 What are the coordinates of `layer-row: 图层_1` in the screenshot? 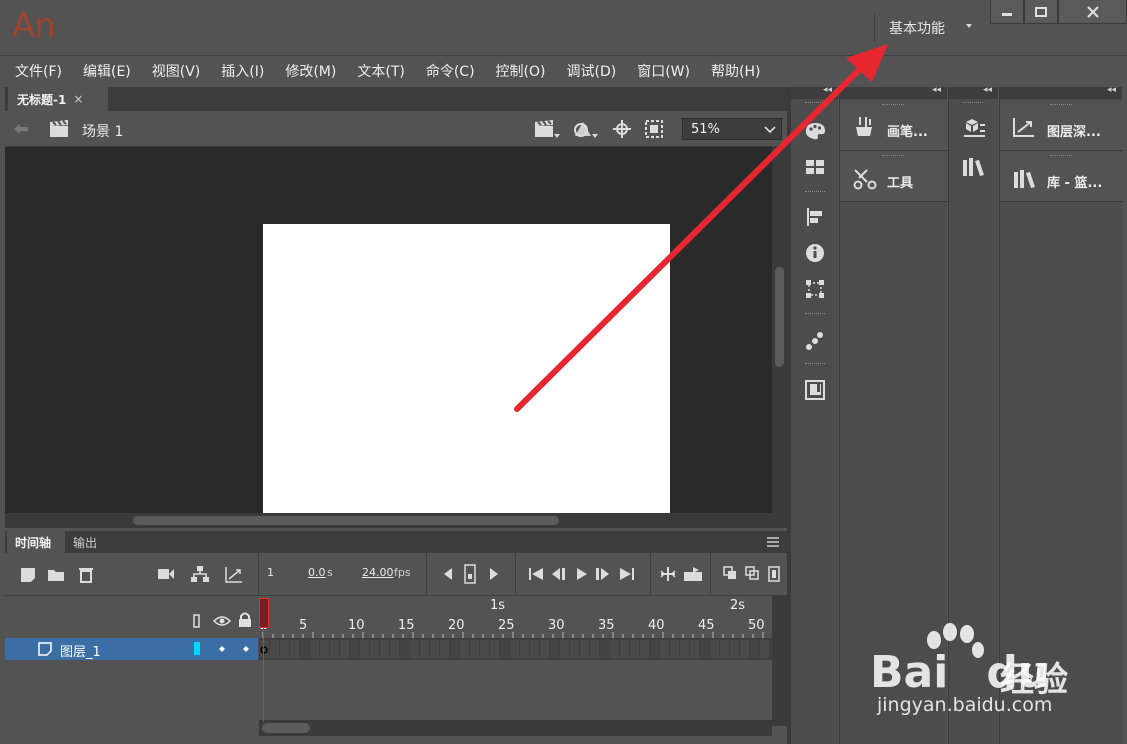 It's located at (131, 649).